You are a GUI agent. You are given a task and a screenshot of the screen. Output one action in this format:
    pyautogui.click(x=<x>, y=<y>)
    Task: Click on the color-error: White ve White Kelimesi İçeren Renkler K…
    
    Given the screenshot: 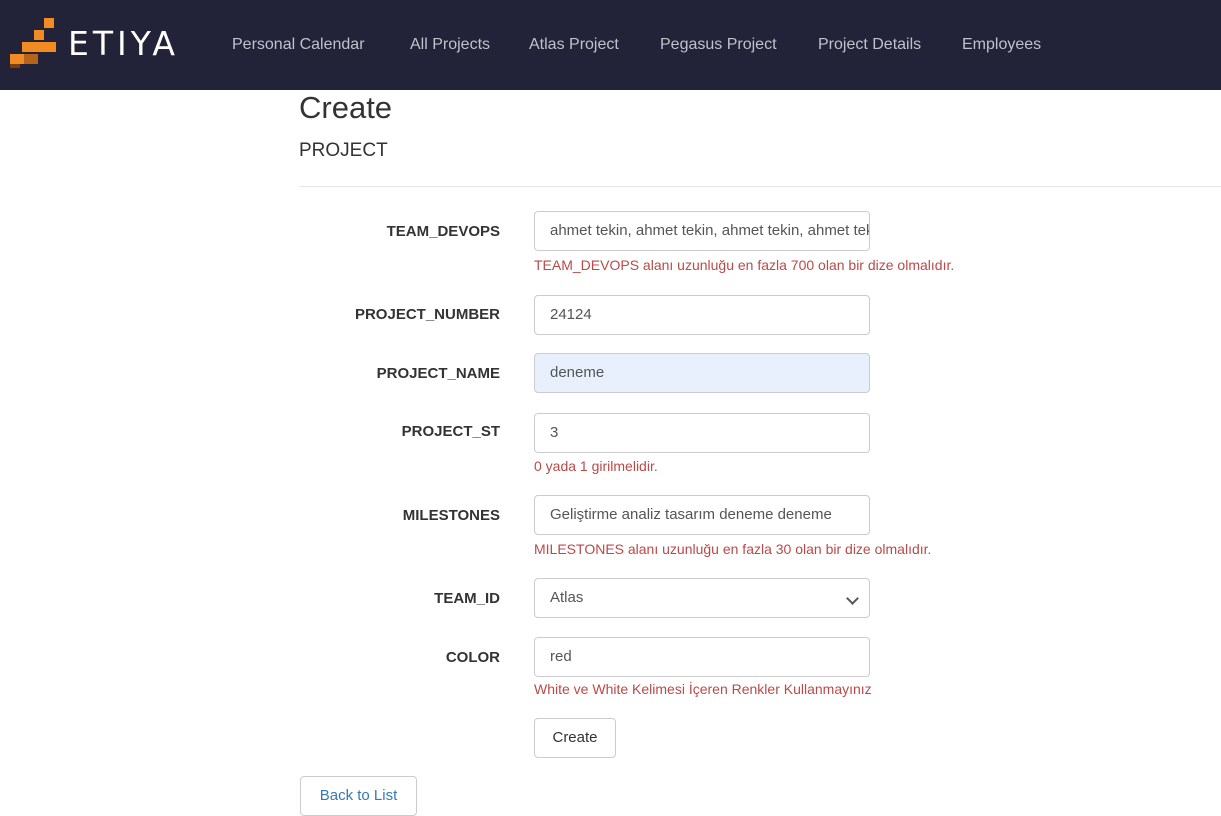 What is the action you would take?
    pyautogui.click(x=703, y=689)
    